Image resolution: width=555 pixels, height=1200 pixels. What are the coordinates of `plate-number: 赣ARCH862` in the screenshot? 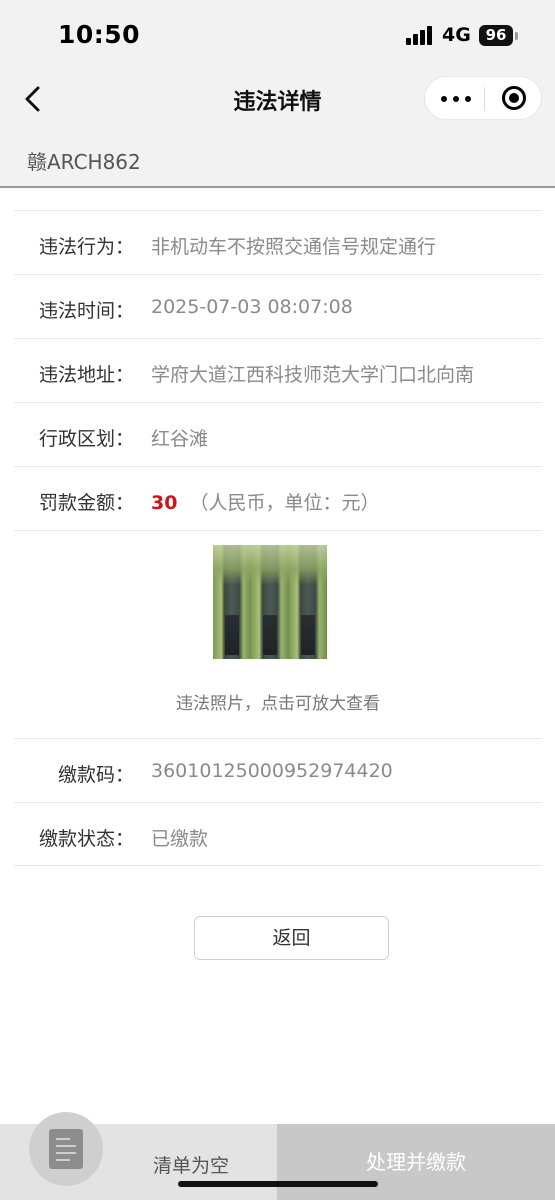 It's located at (84, 162).